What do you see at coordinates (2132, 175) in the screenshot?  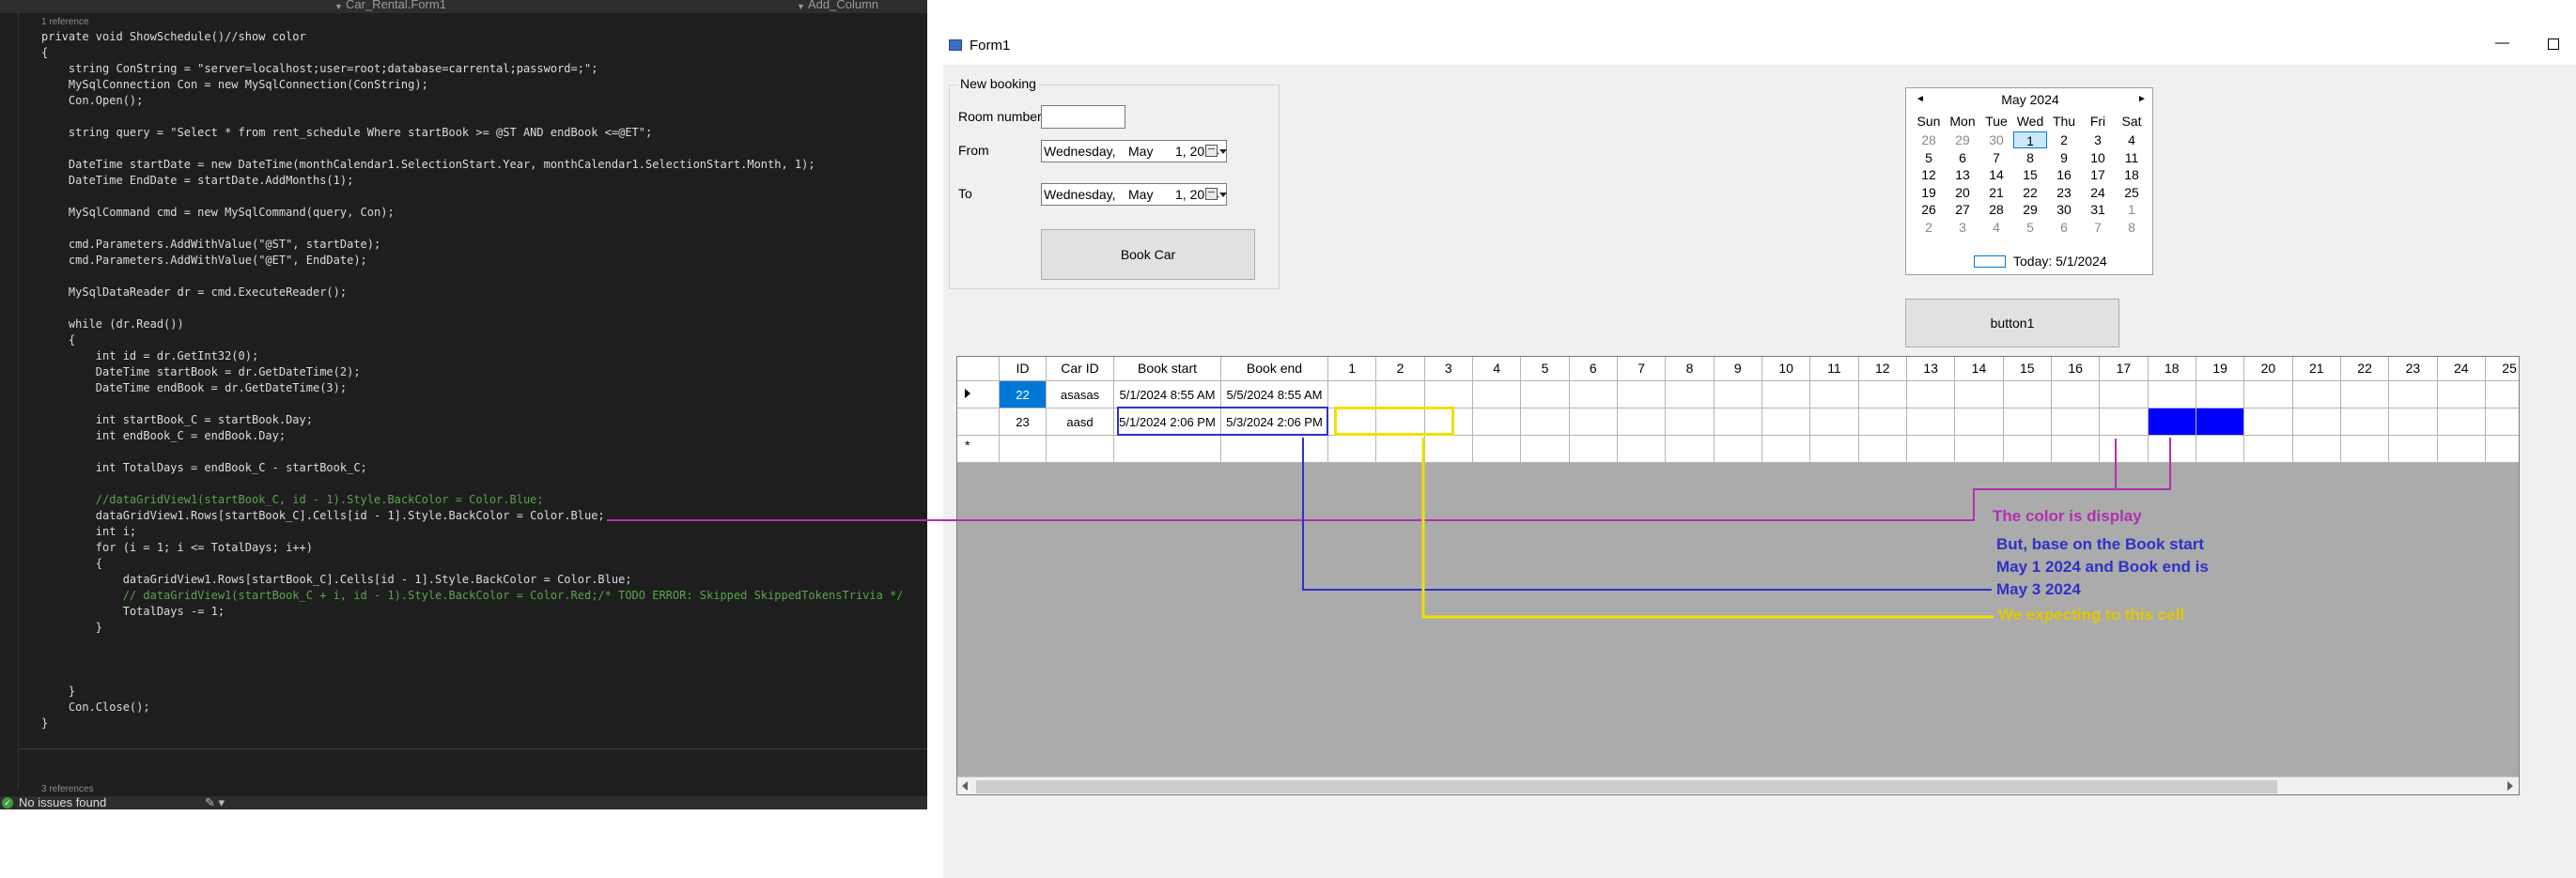 I see `calendar-day: 18` at bounding box center [2132, 175].